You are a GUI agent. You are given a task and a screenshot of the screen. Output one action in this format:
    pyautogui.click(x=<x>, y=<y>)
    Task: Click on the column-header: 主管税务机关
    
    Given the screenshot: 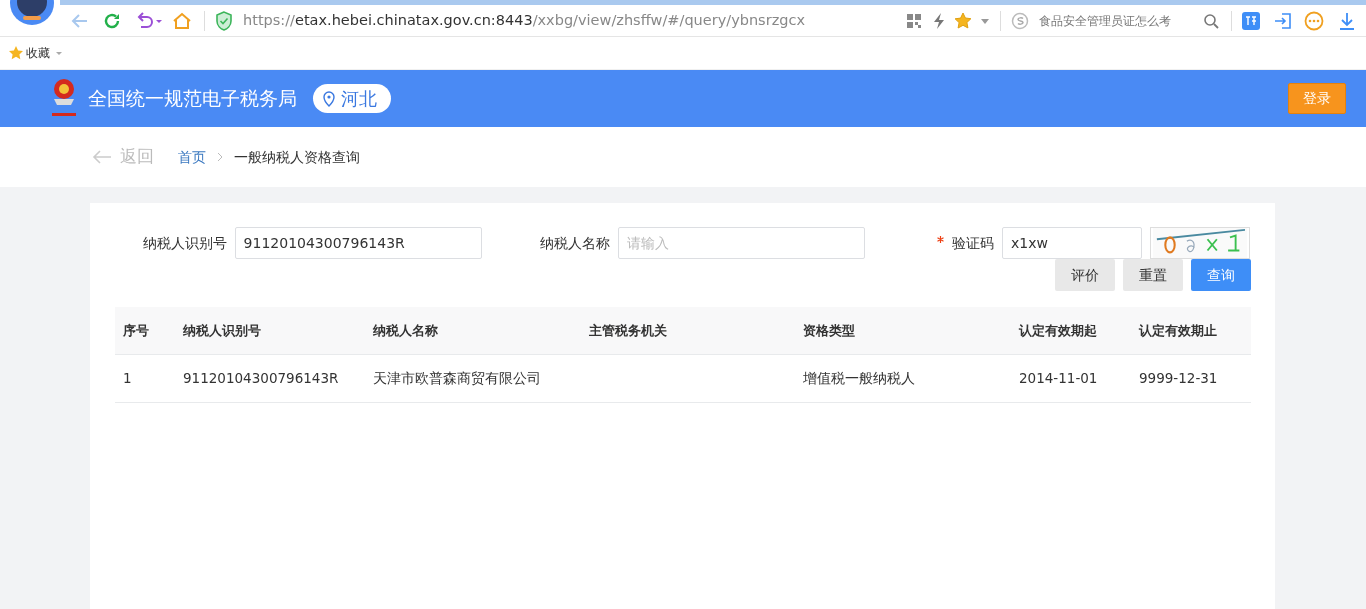 What is the action you would take?
    pyautogui.click(x=688, y=330)
    